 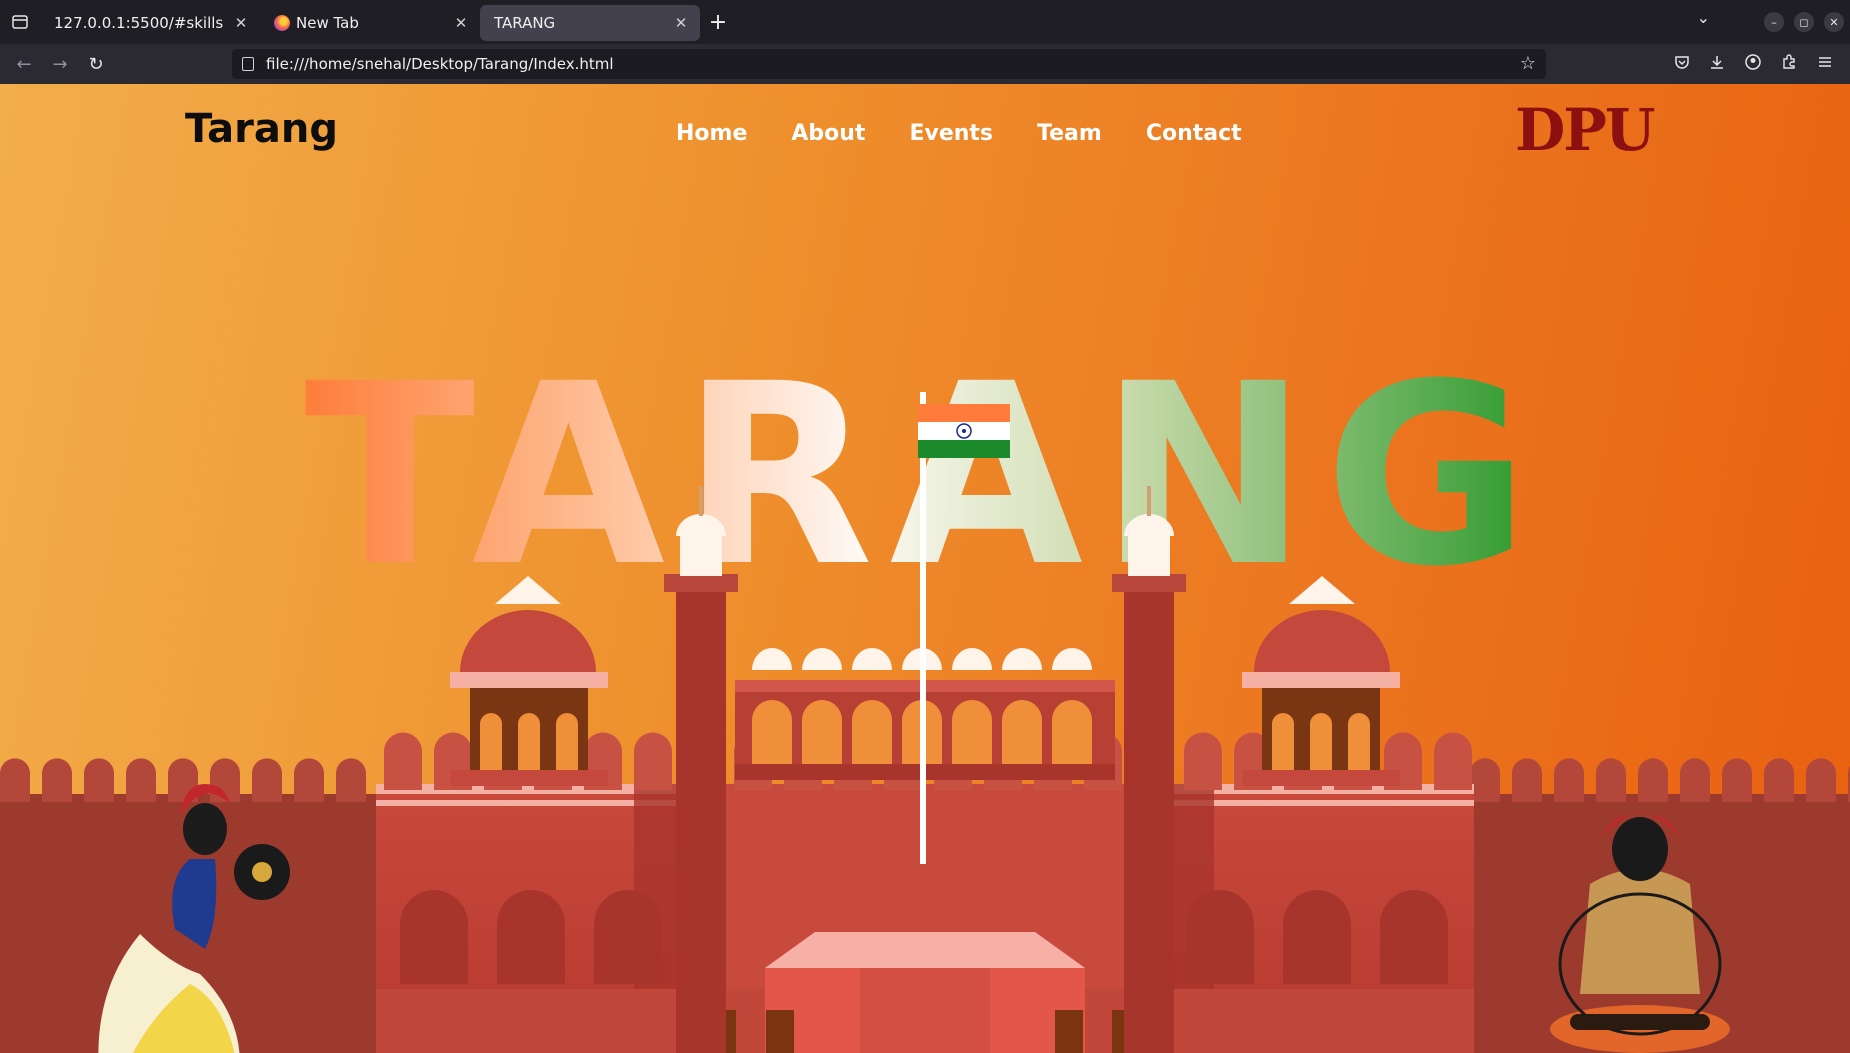 I want to click on dpu-logo: DPU, so click(x=1585, y=130).